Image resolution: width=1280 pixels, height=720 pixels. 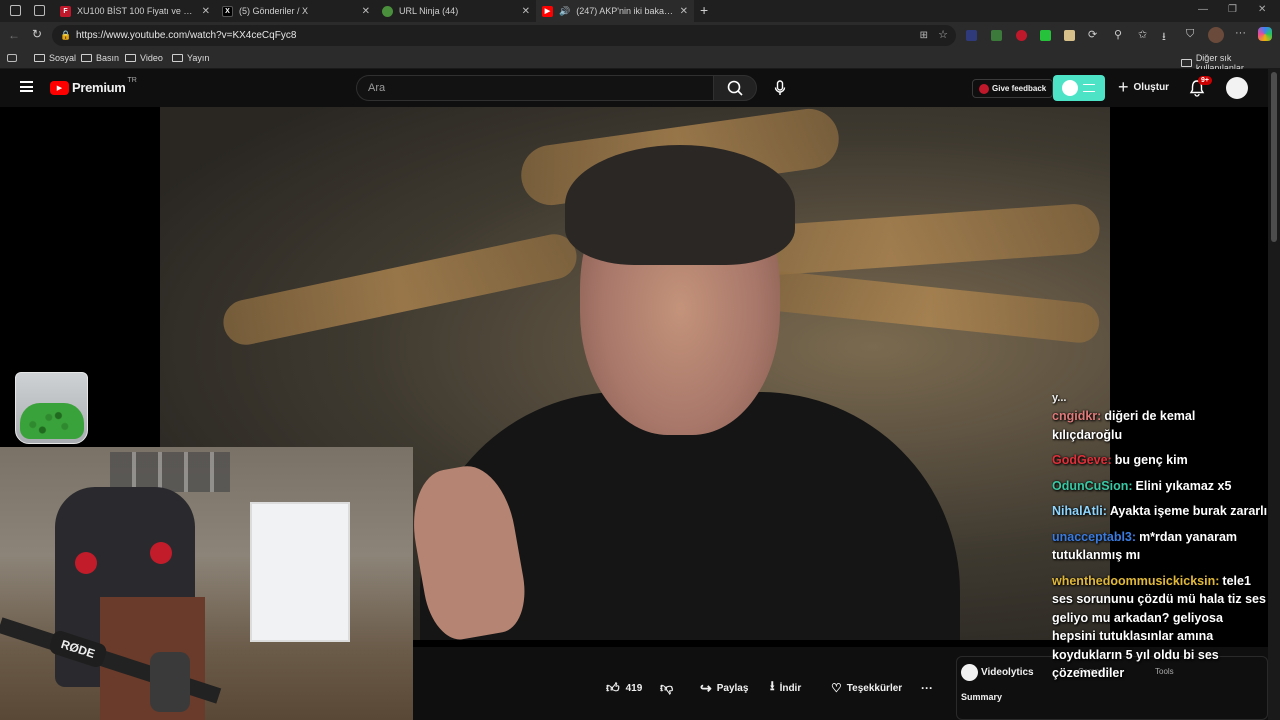 I want to click on download-label: İndir, so click(x=790, y=688).